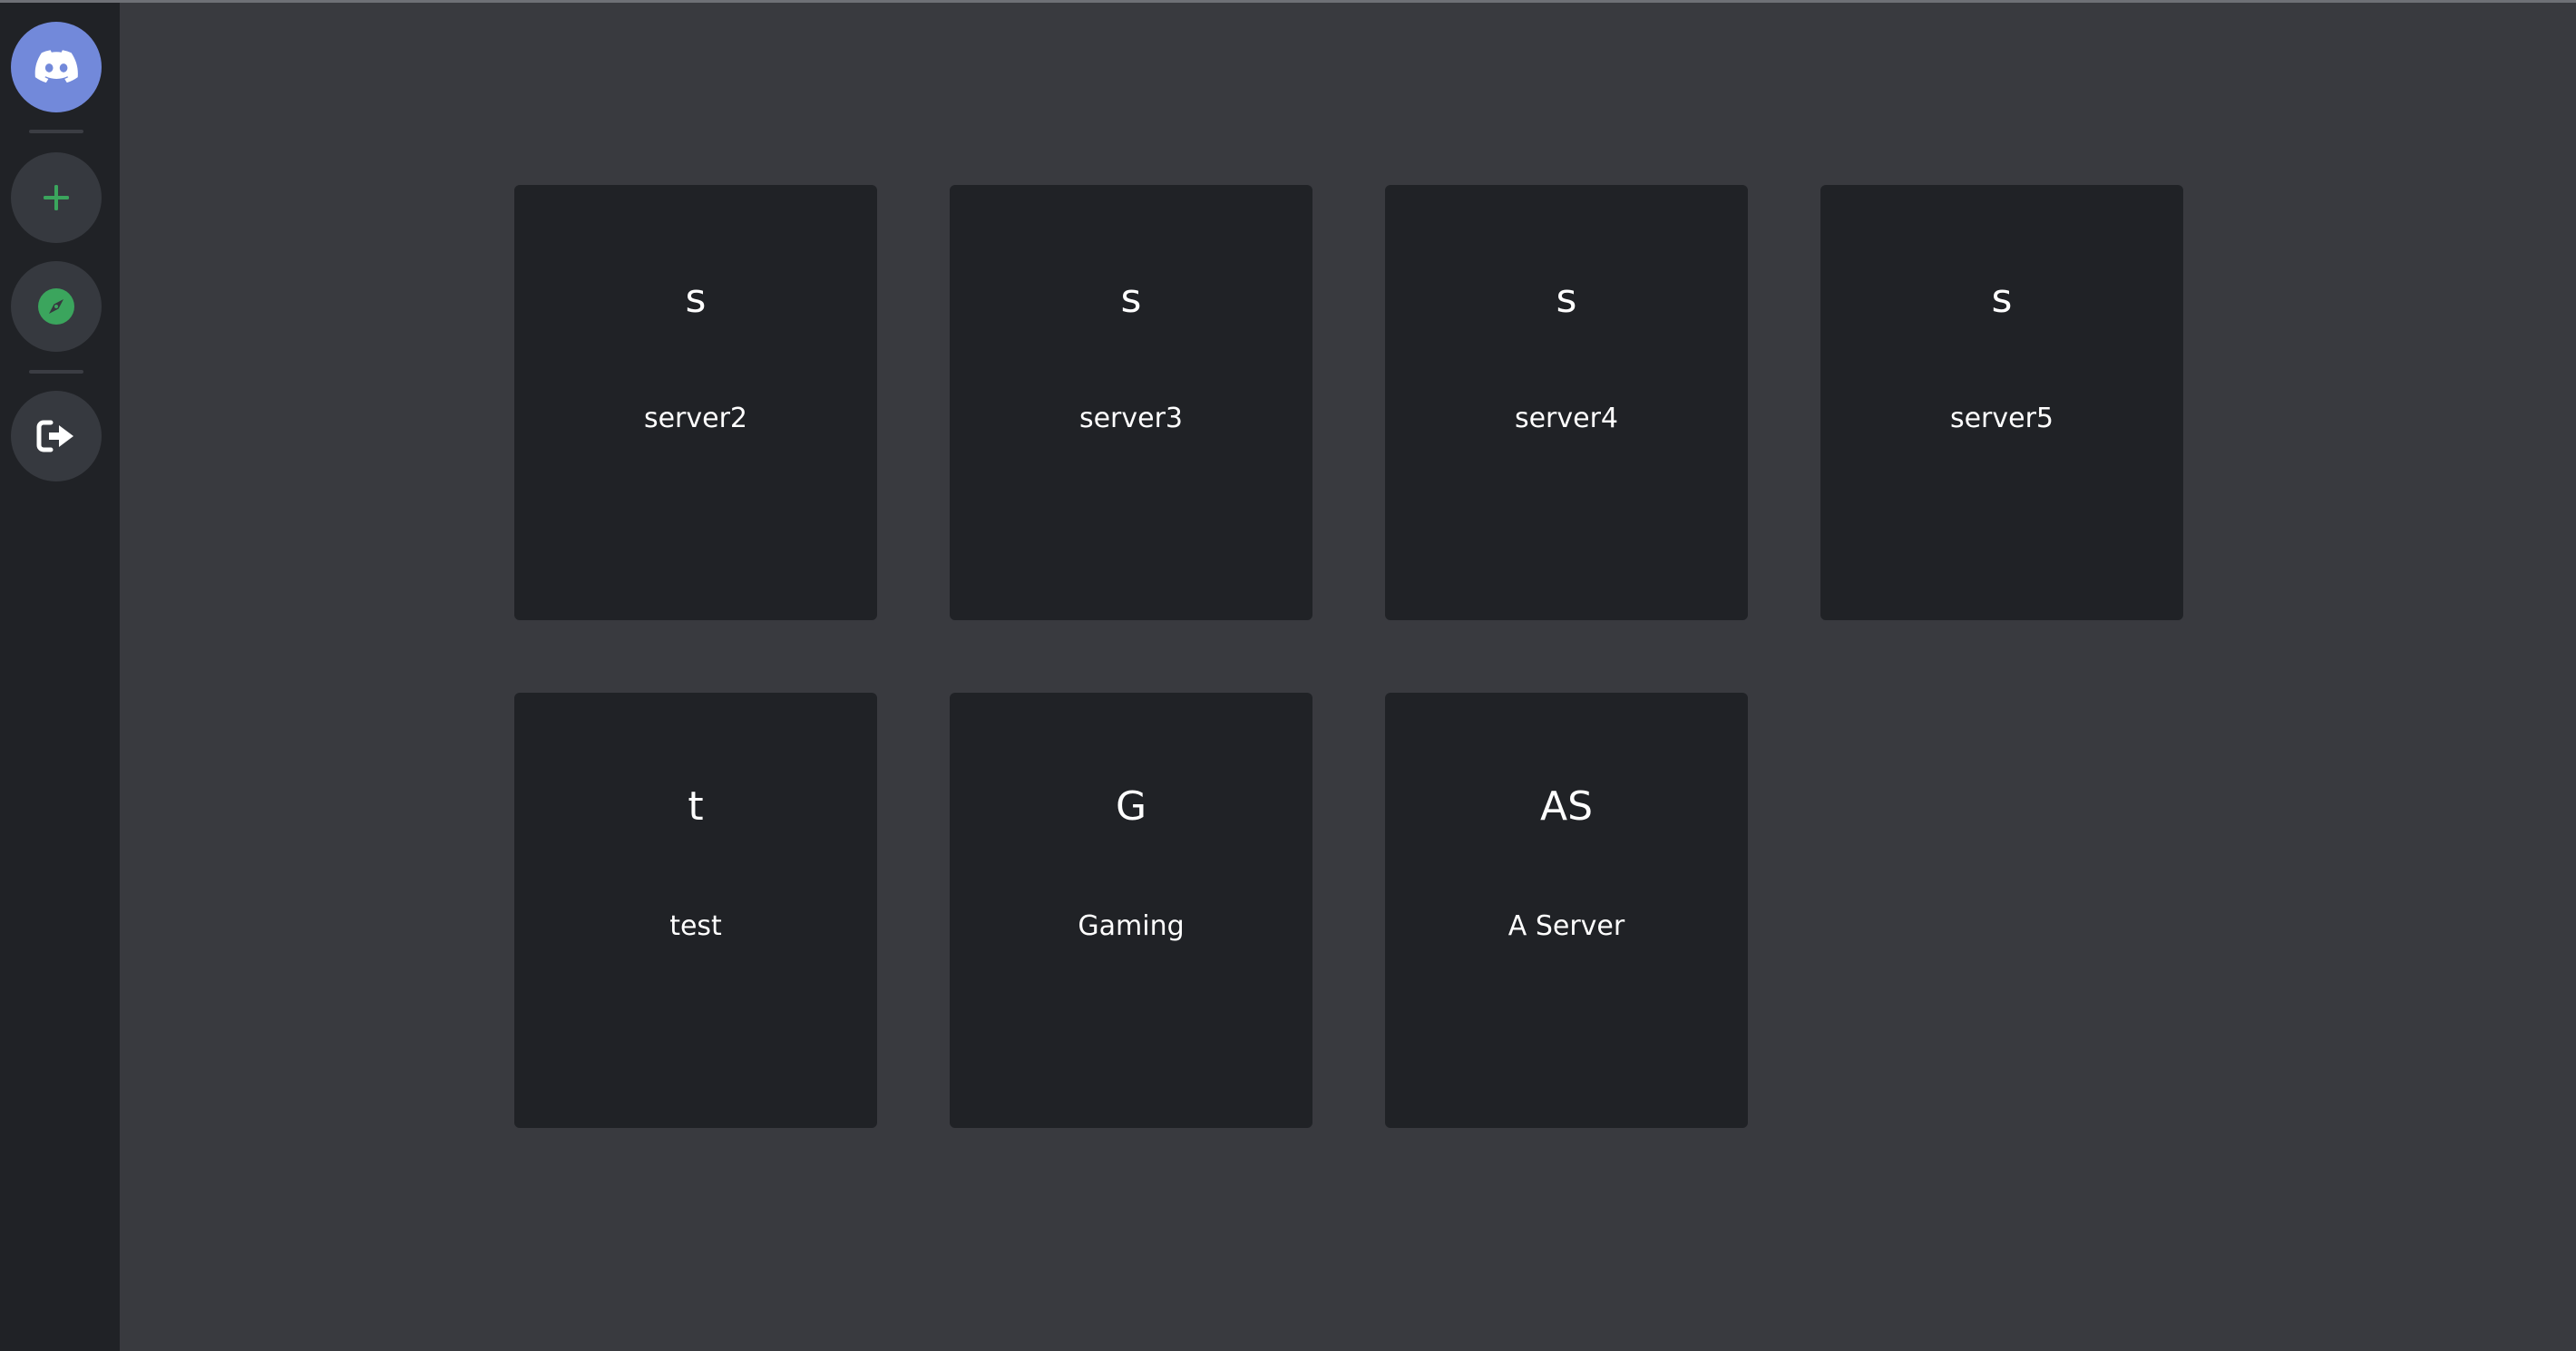 Image resolution: width=2576 pixels, height=1351 pixels. Describe the element at coordinates (1131, 418) in the screenshot. I see `server-name: server3` at that location.